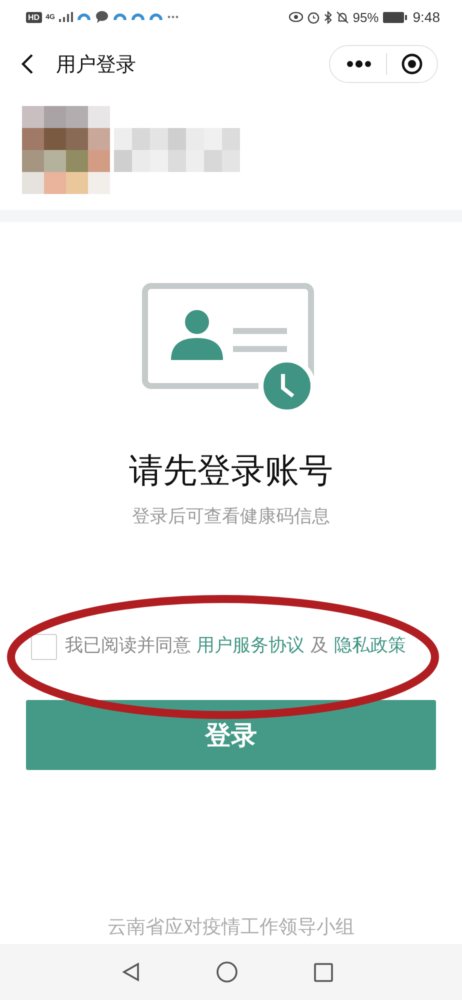 The height and width of the screenshot is (1000, 462). I want to click on page-title: 用户登录, so click(96, 64).